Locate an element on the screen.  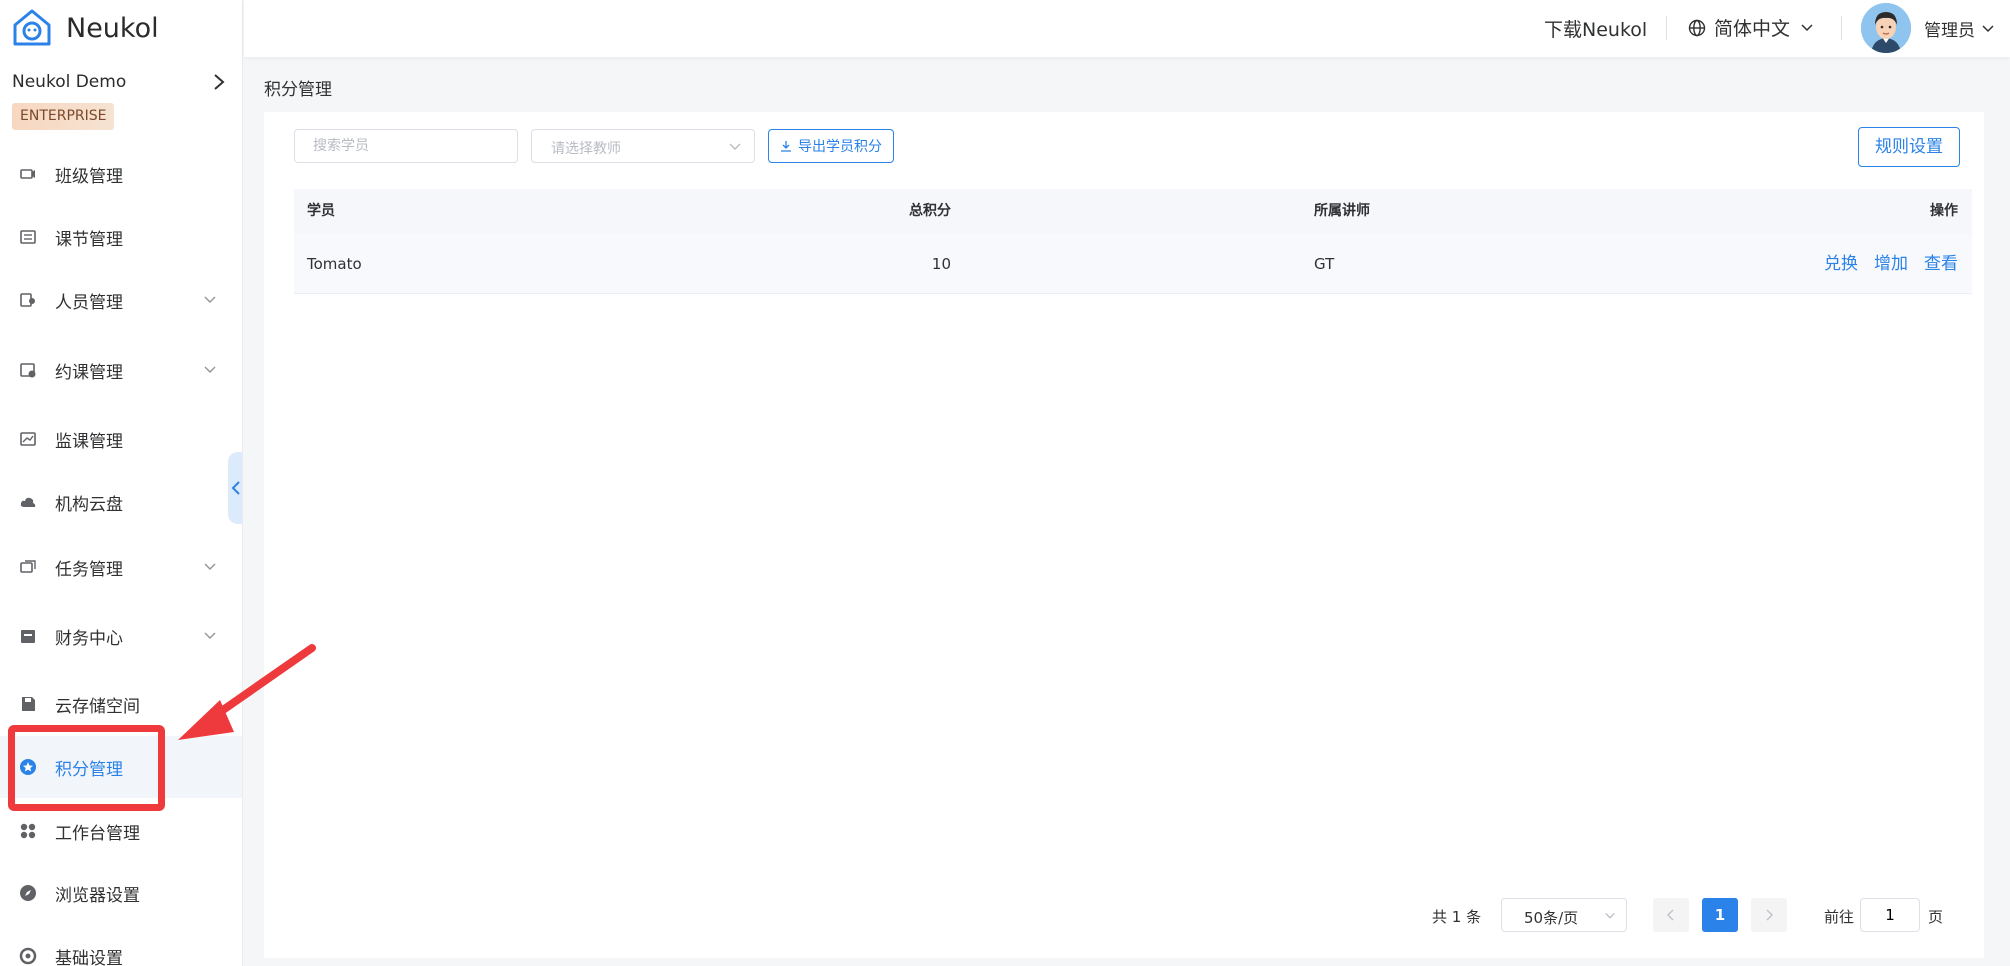
user-avatar is located at coordinates (1886, 28).